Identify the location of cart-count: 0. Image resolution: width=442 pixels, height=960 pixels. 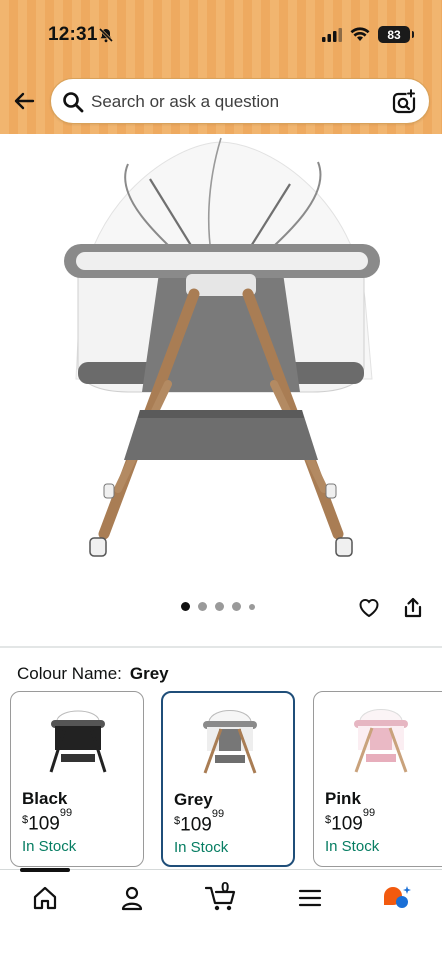
(225, 887).